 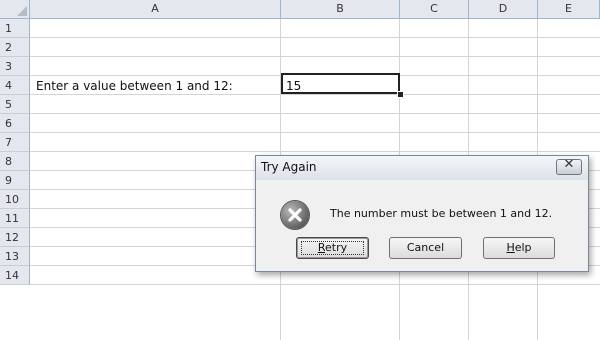 What do you see at coordinates (295, 215) in the screenshot?
I see `error-icon` at bounding box center [295, 215].